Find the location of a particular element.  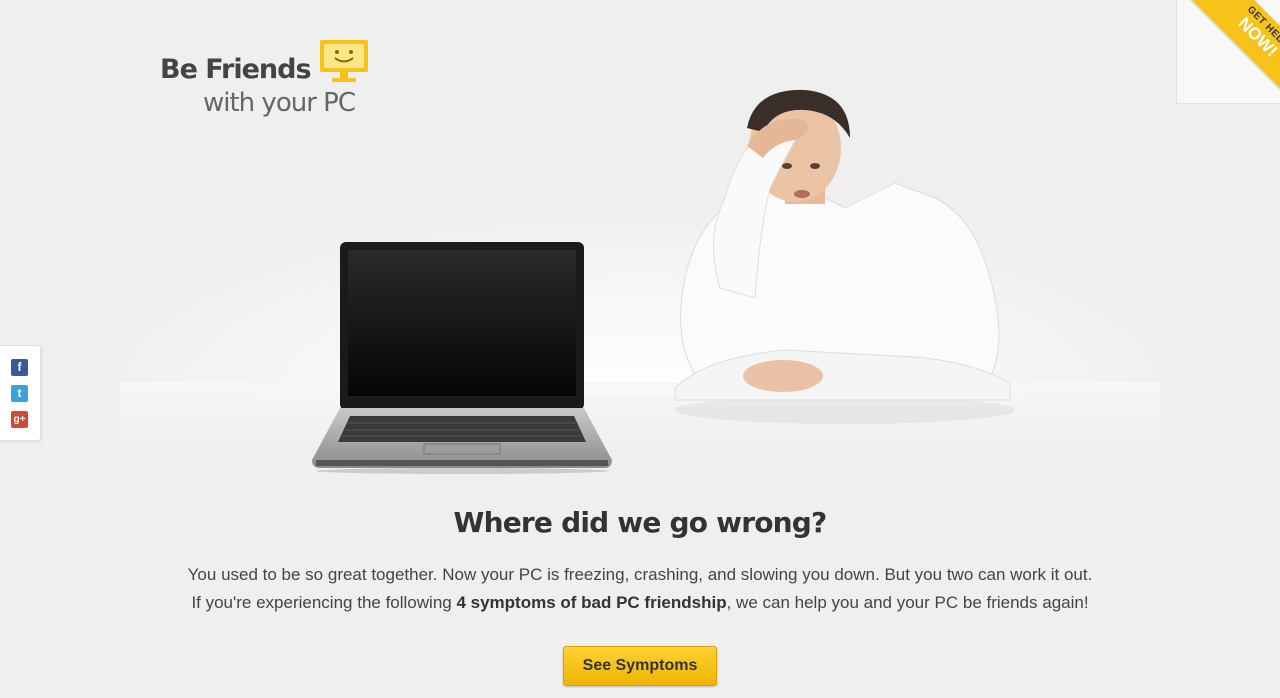

social-share-bar: f t g+ is located at coordinates (20, 393).